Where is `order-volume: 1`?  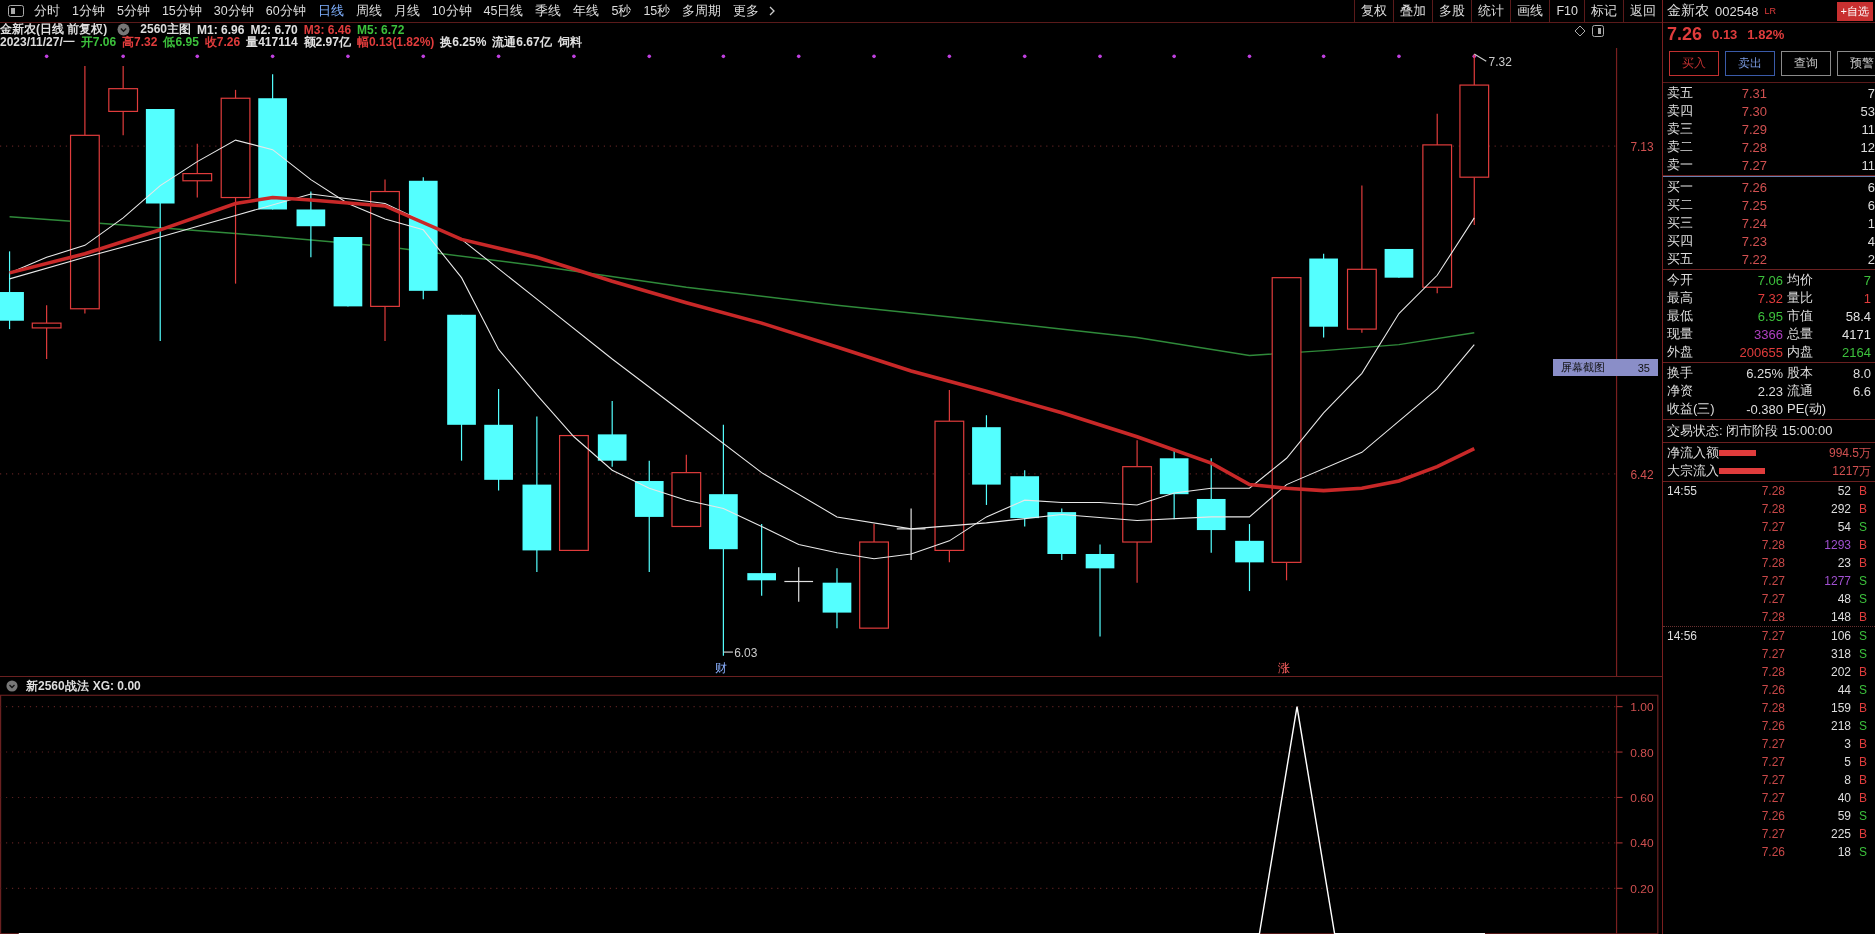 order-volume: 1 is located at coordinates (1870, 223).